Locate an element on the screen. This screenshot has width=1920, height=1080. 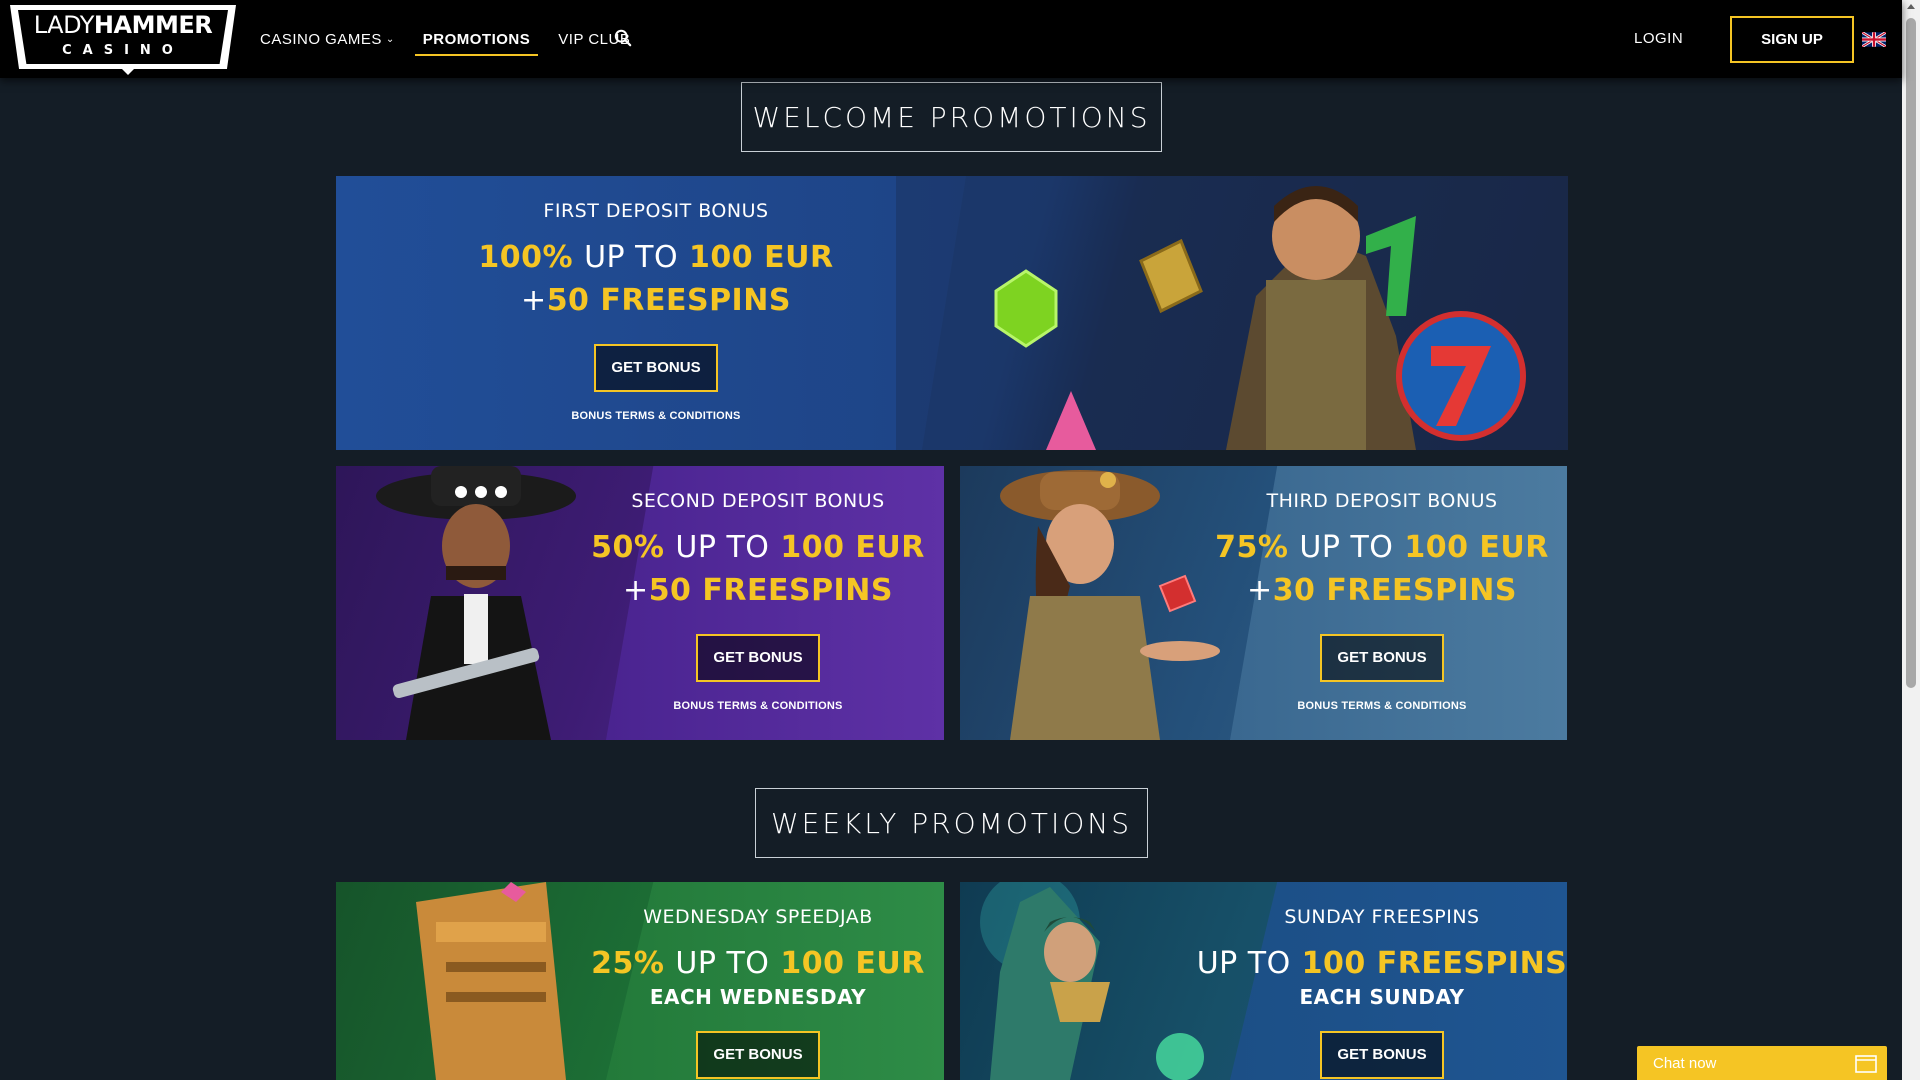
nav-promotions: PROMOTIONS is located at coordinates (476, 39).